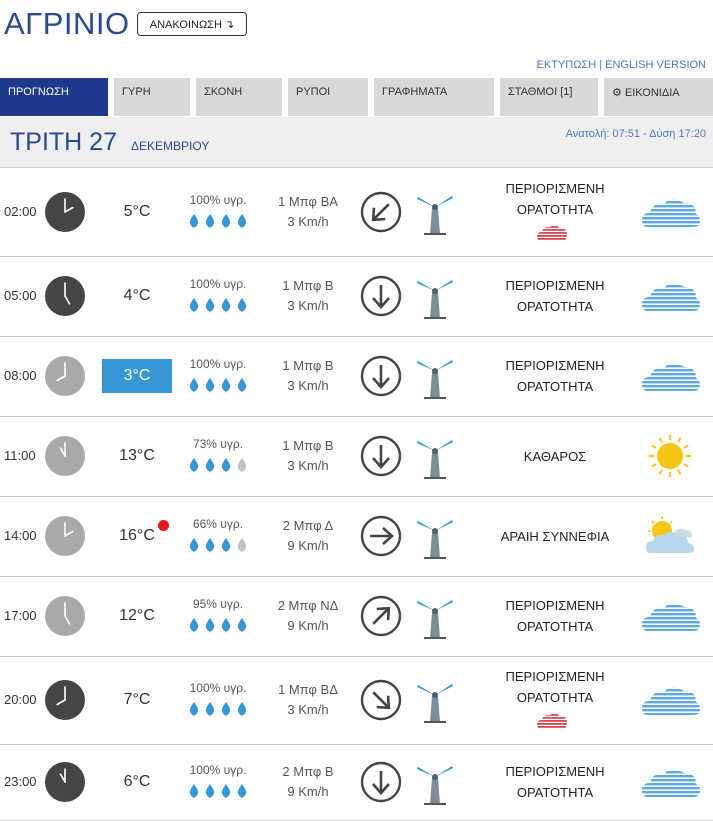 The width and height of the screenshot is (713, 821). I want to click on wind-force: 2 Μπφ ΝΔ, so click(308, 605).